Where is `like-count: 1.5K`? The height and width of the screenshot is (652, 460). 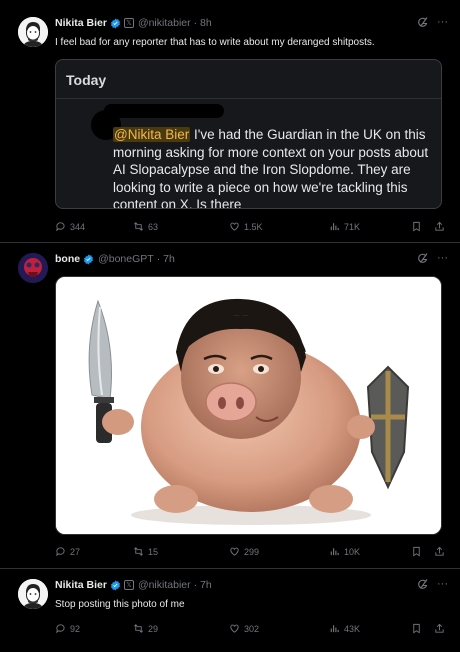
like-count: 1.5K is located at coordinates (253, 226).